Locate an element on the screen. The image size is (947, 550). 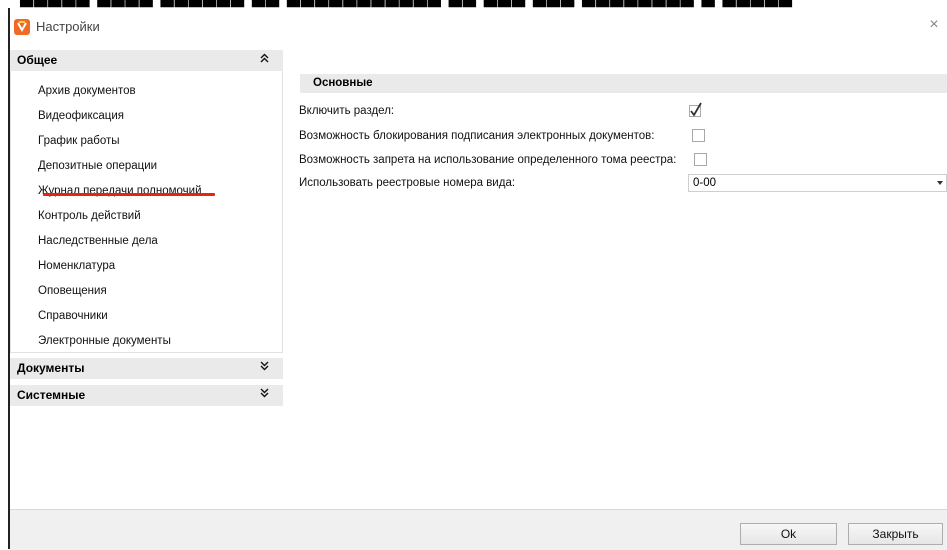
accordion-header-label: Общее is located at coordinates (37, 60).